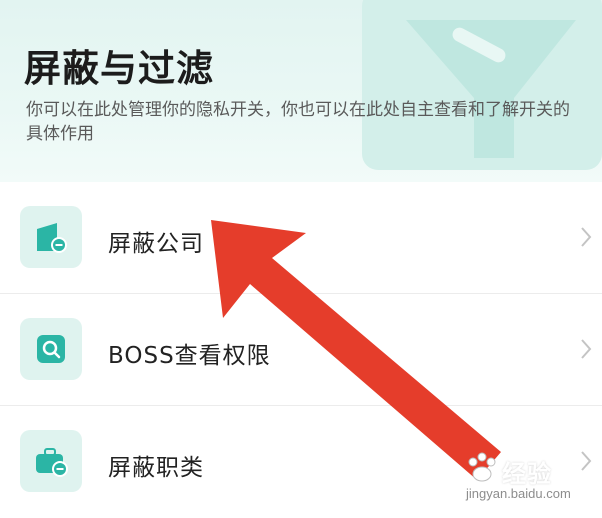 The image size is (602, 518). What do you see at coordinates (51, 461) in the screenshot?
I see `briefcase-block-icon` at bounding box center [51, 461].